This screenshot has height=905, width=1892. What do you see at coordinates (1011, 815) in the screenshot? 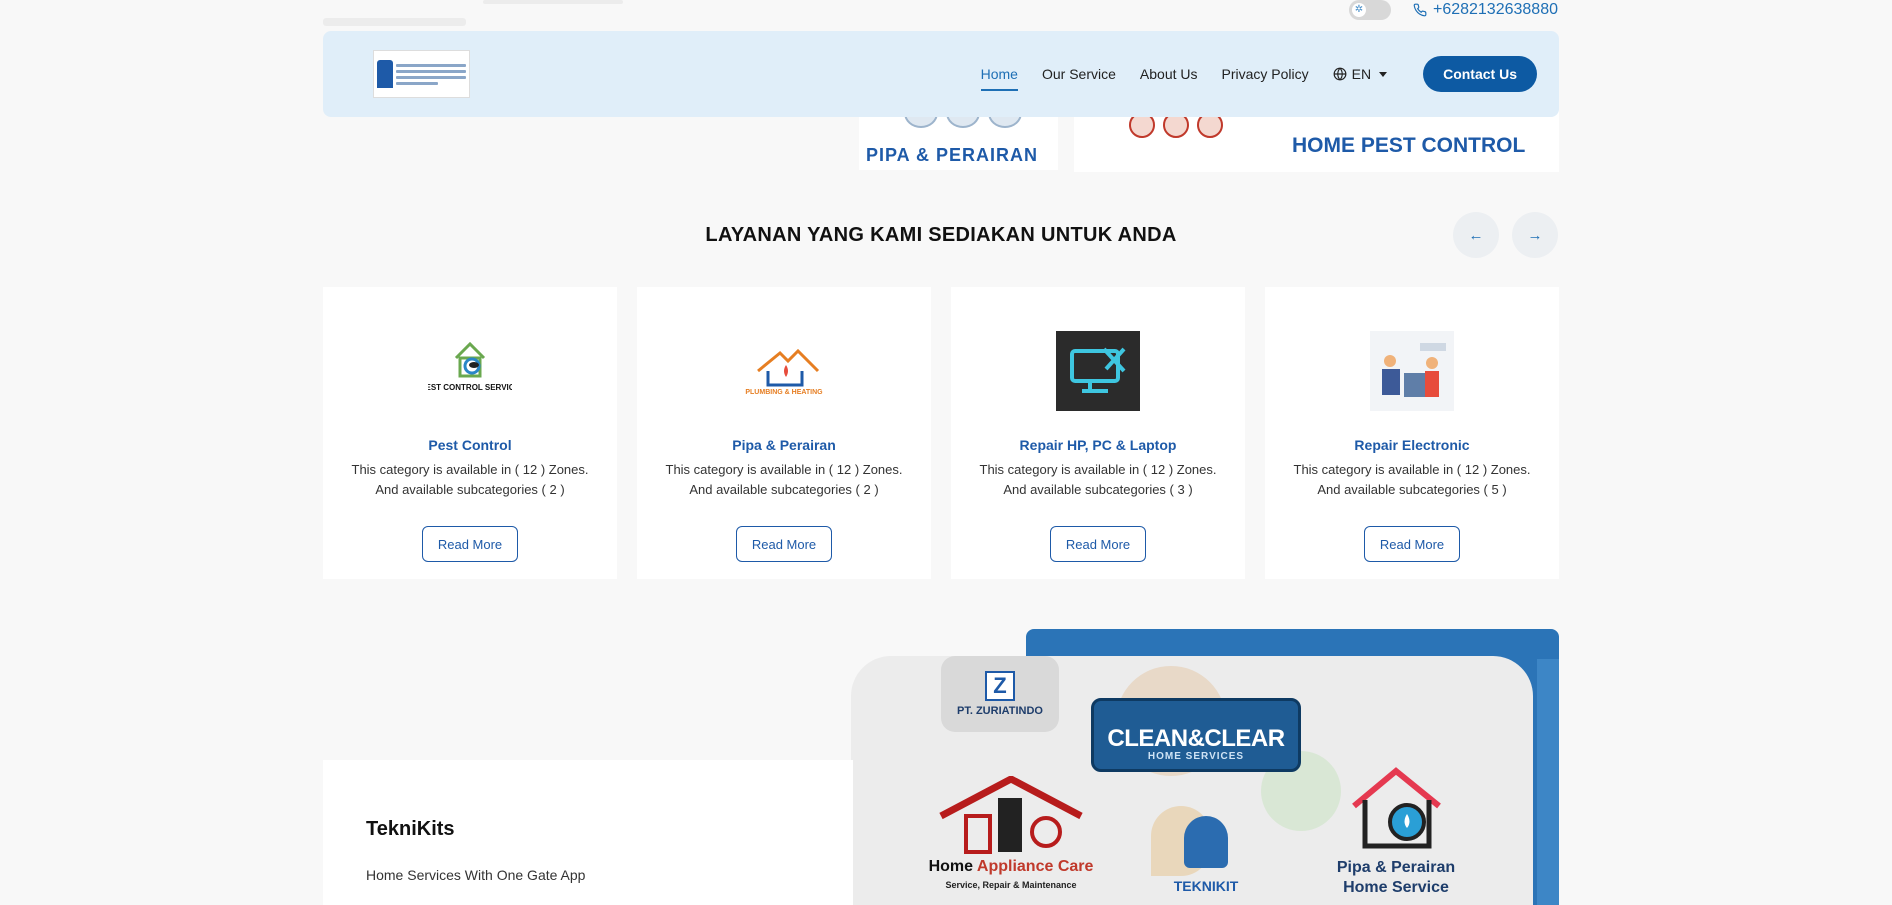
I see `house-appliance-icon` at bounding box center [1011, 815].